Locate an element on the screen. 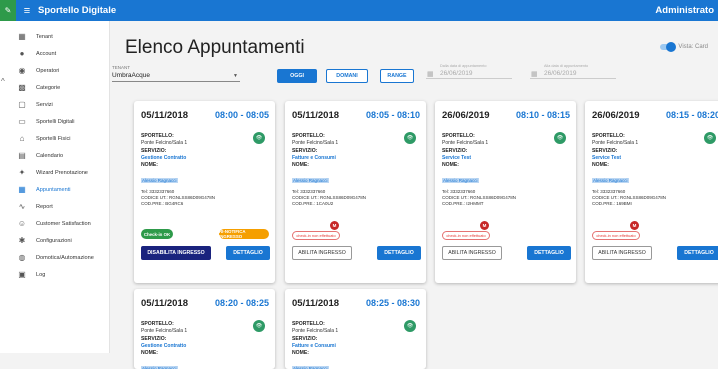 The height and width of the screenshot is (369, 718). toggle-switch is located at coordinates (668, 47).